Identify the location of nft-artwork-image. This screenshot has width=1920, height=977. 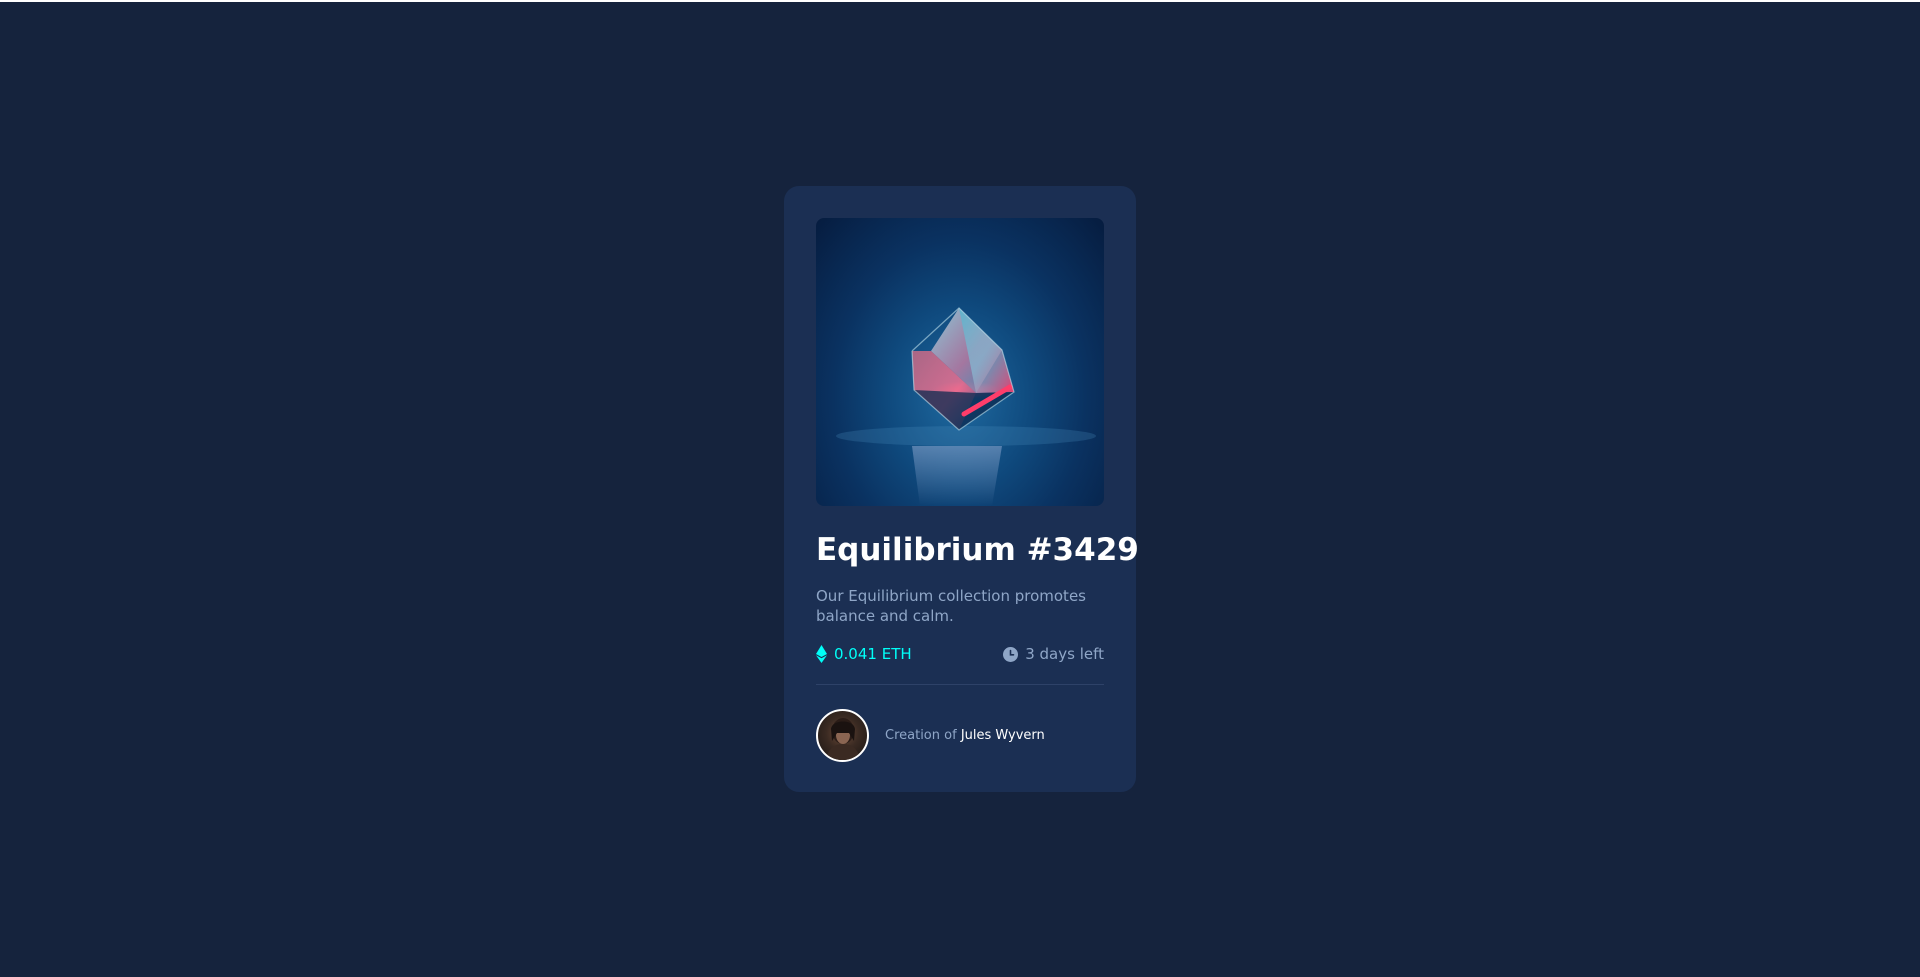
(960, 362).